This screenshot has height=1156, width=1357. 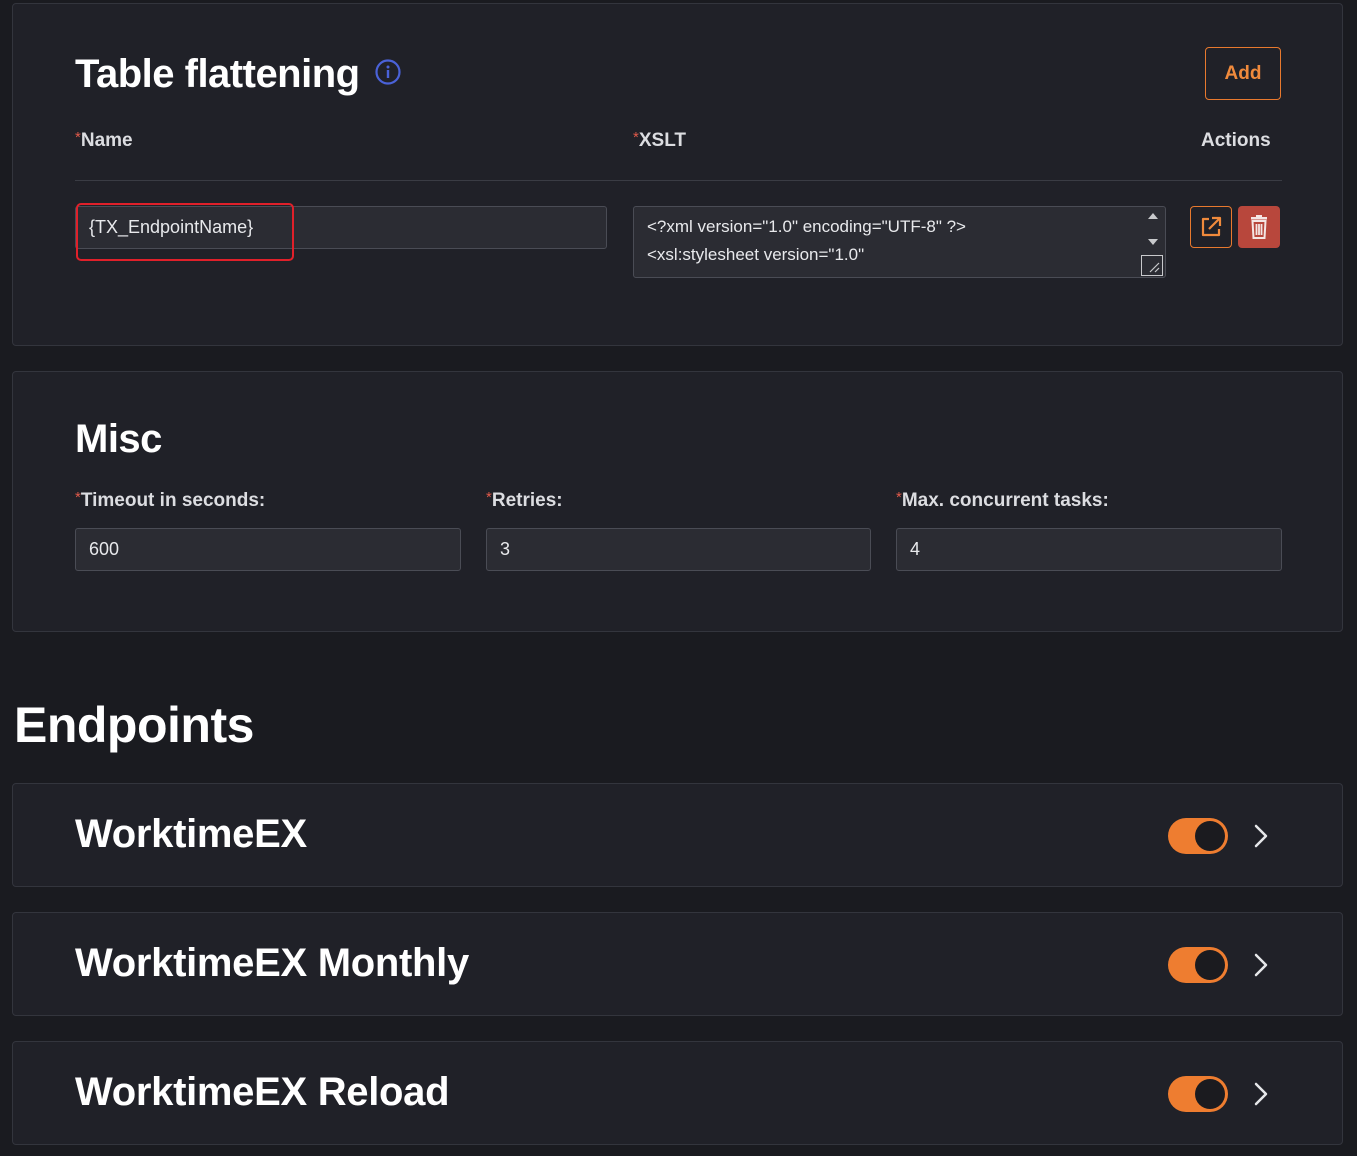 I want to click on trash-icon, so click(x=1259, y=227).